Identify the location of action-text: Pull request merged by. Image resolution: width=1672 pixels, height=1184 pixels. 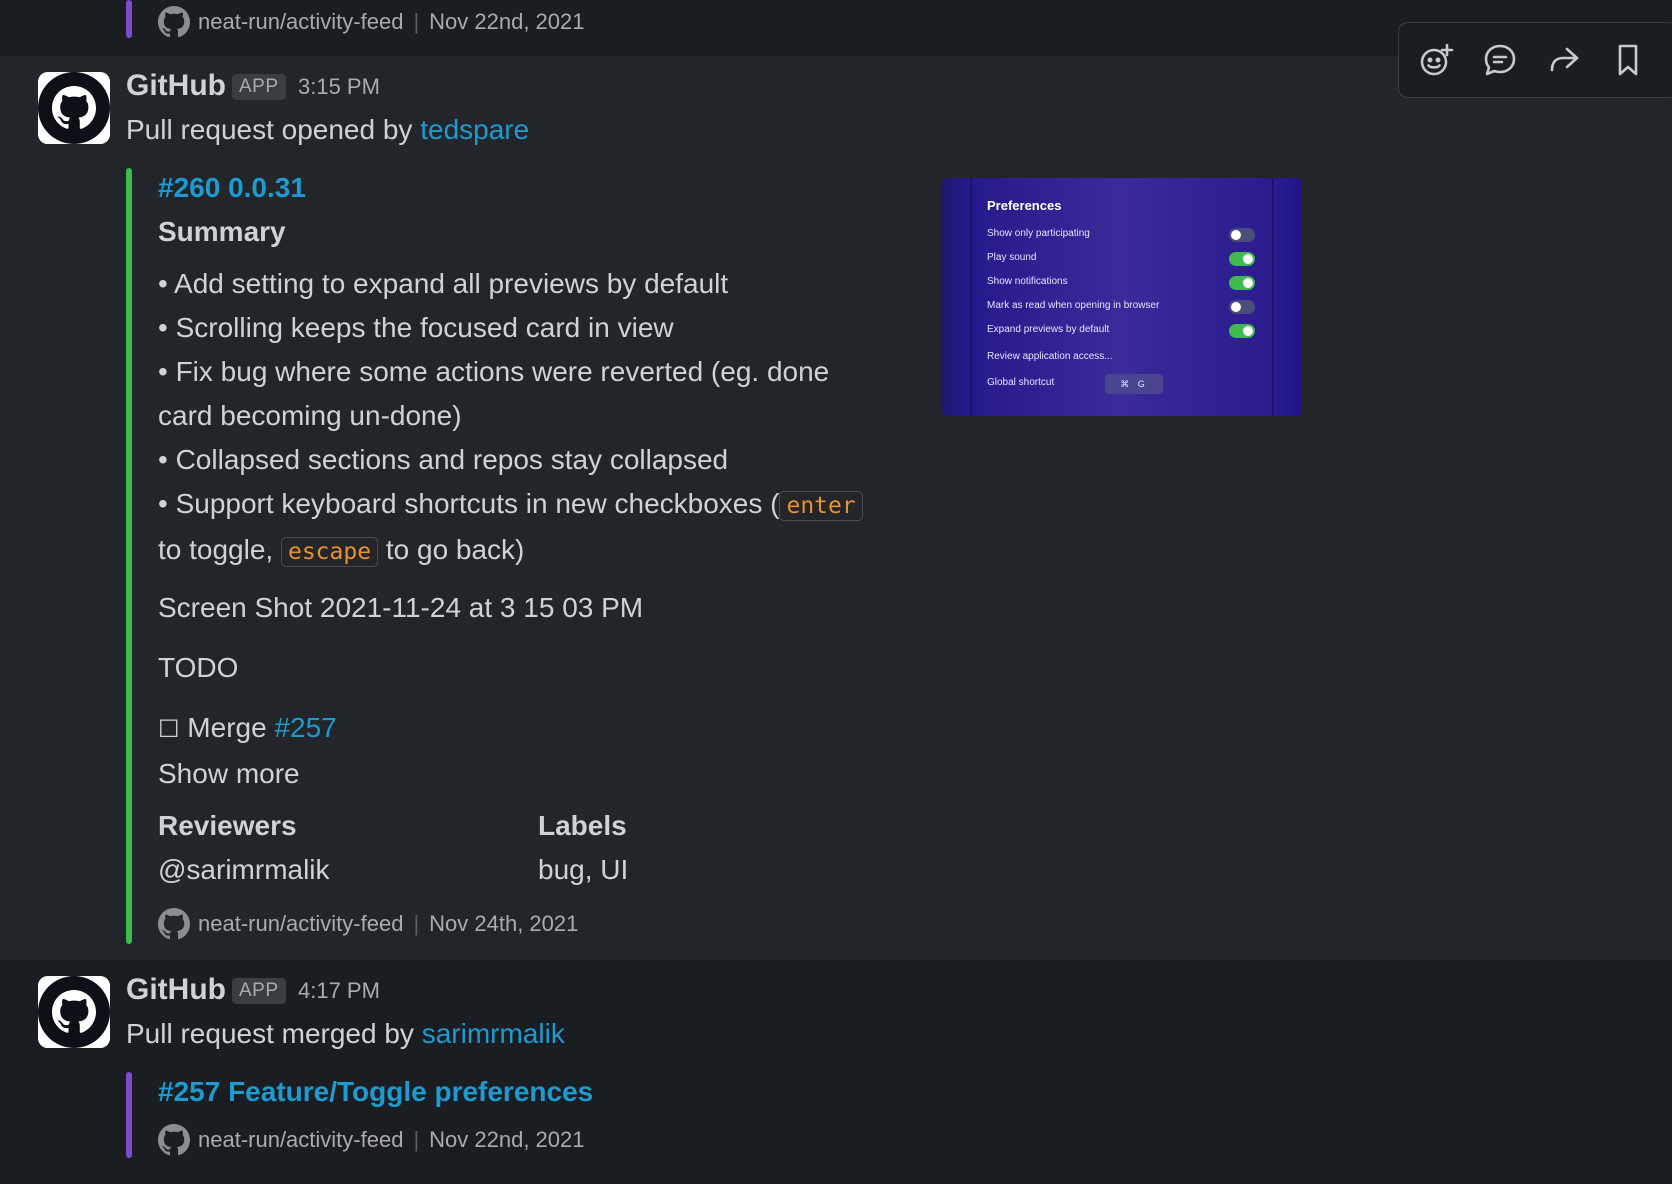
(270, 1033).